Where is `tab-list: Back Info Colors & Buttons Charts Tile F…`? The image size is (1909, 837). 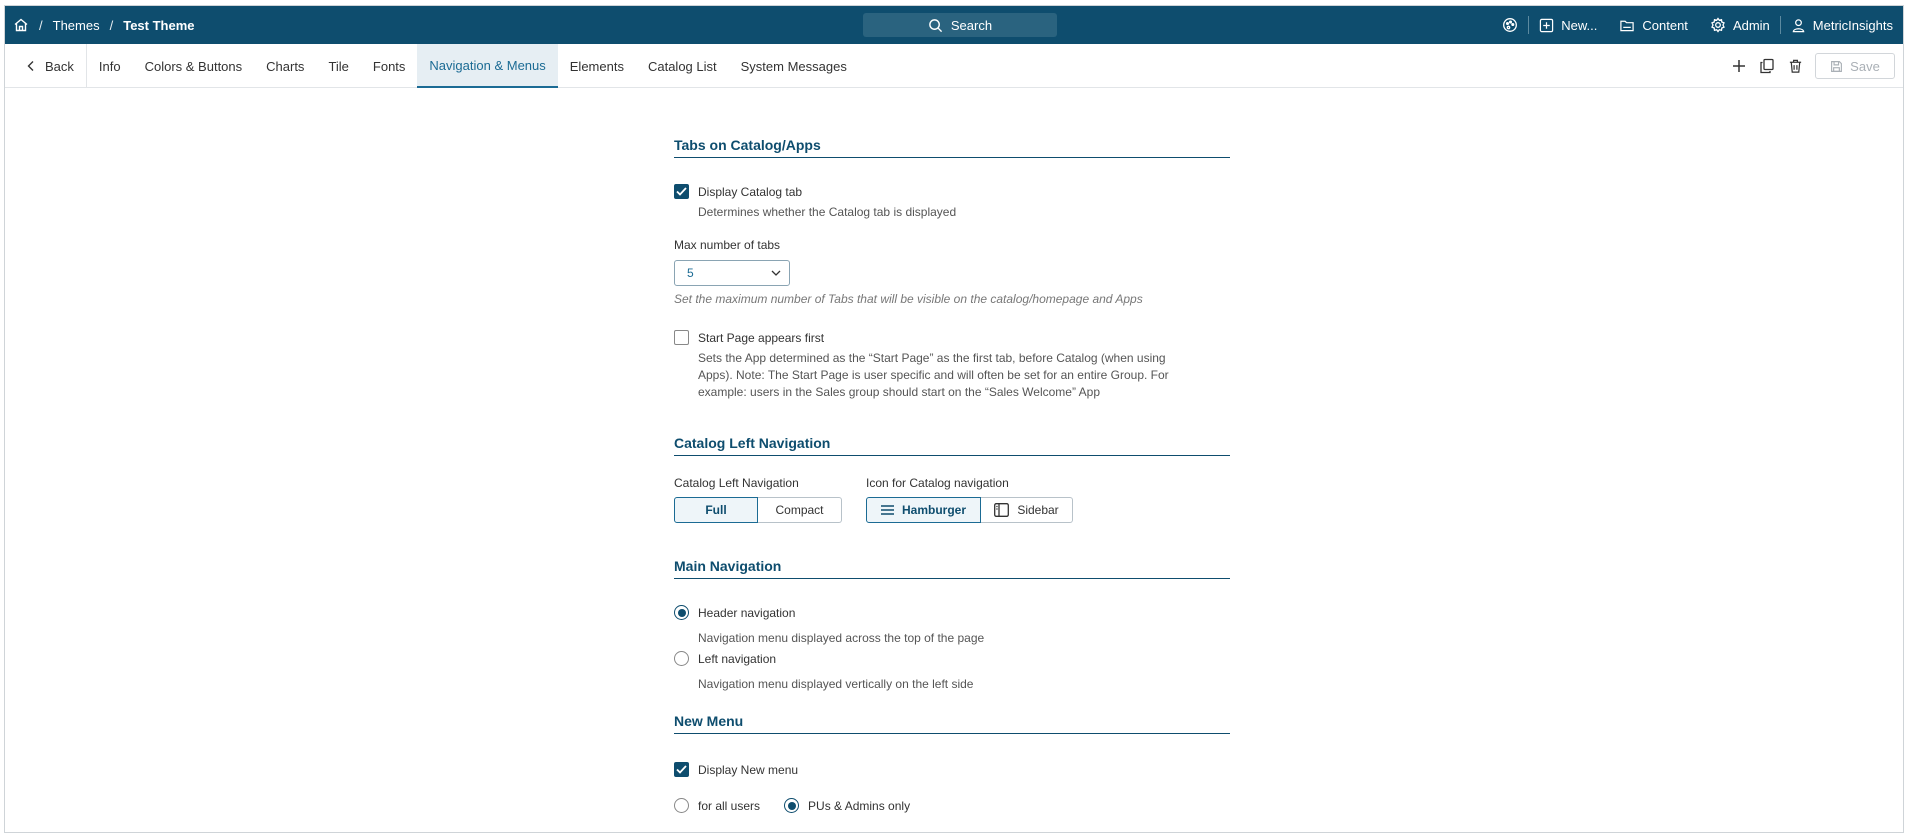
tab-list: Back Info Colors & Buttons Charts Tile F… is located at coordinates (440, 66).